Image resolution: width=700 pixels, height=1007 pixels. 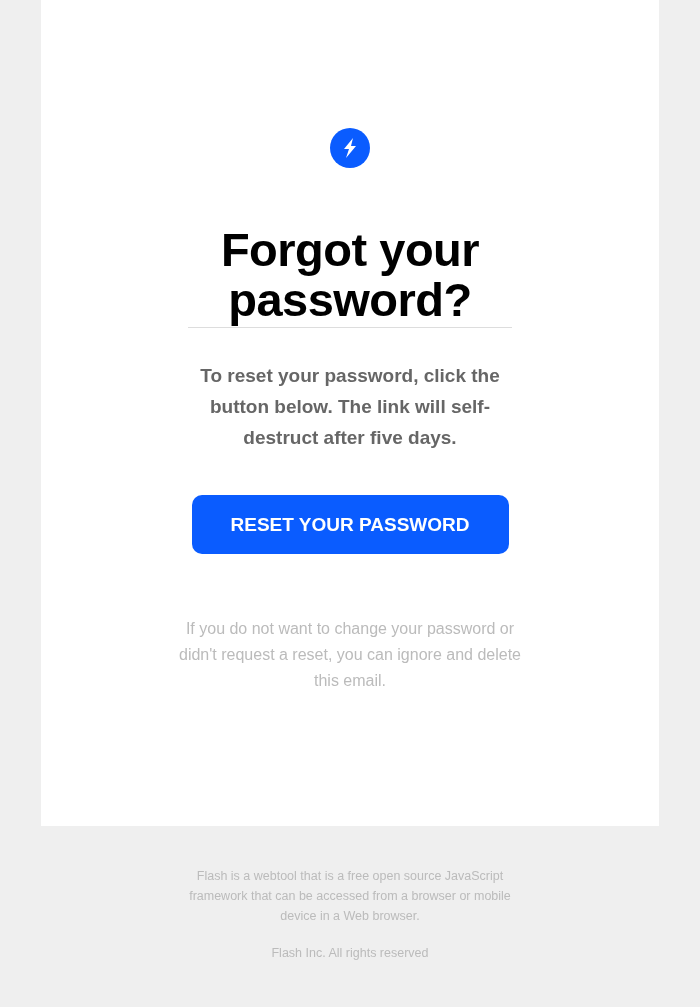 I want to click on message-text: To reset your password, click the button below. The link will self-destruct after five days., so click(x=350, y=407).